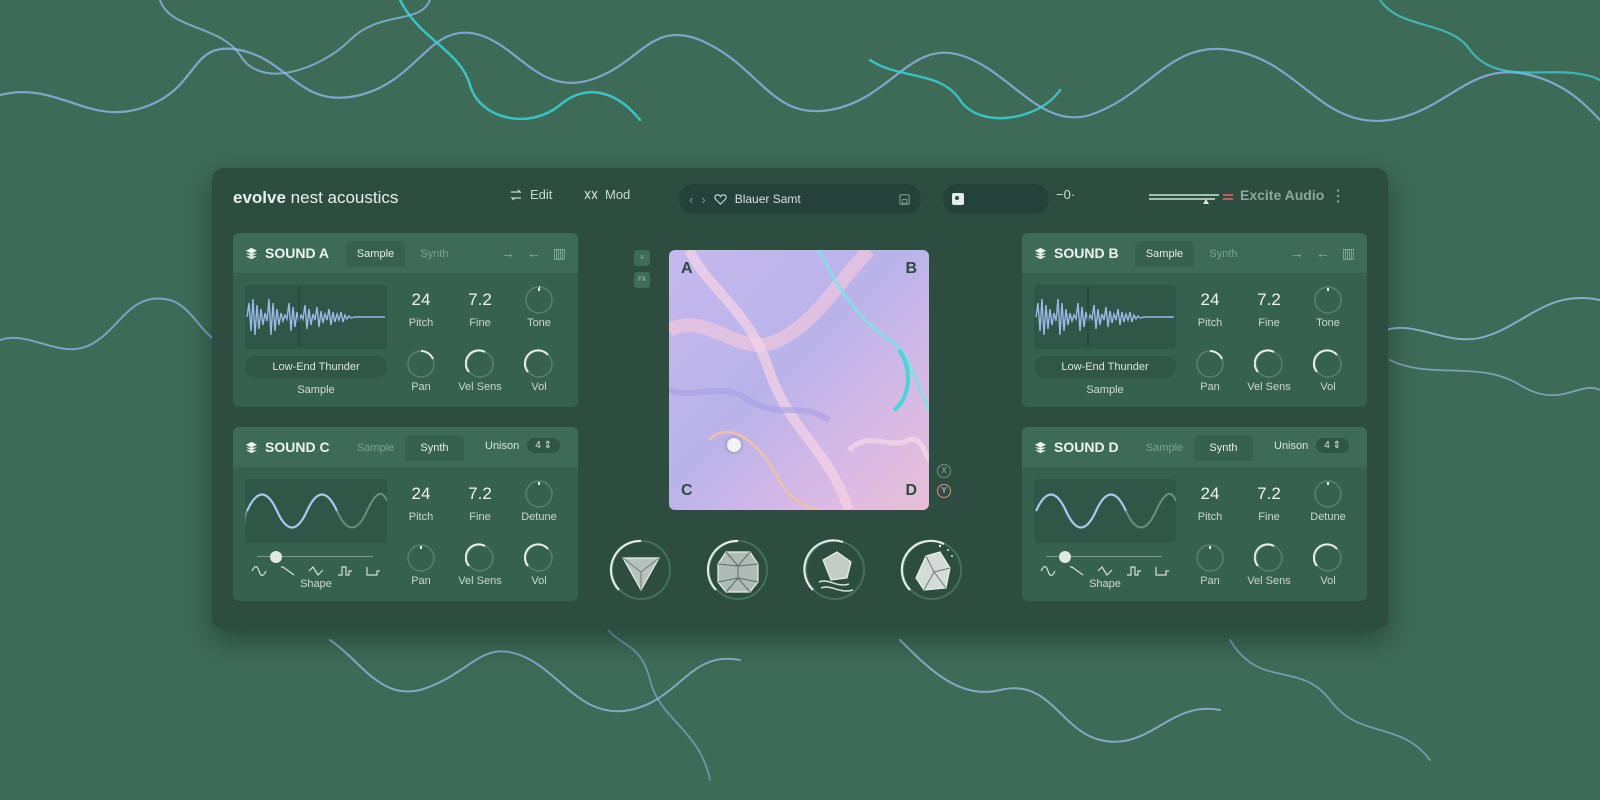 The height and width of the screenshot is (800, 1600). I want to click on swap-icon, so click(516, 194).